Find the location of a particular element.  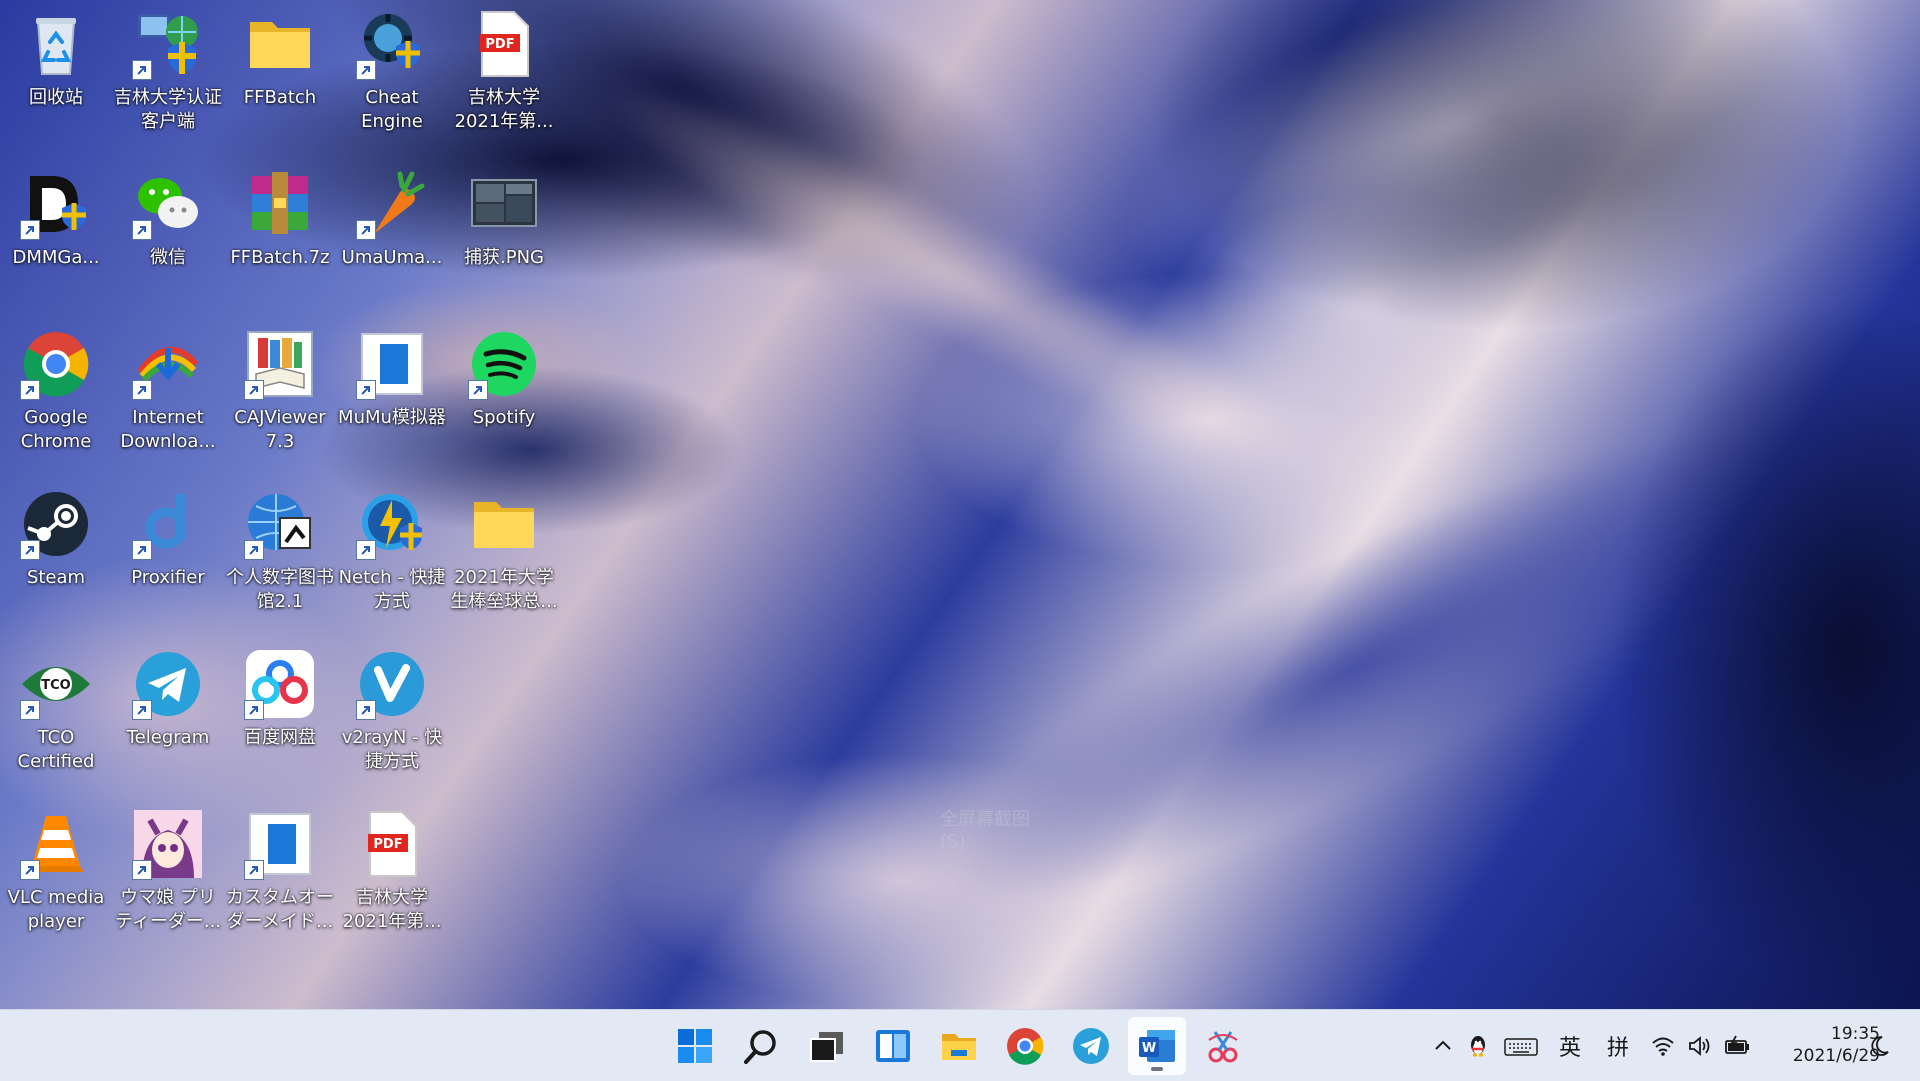

internet-download-manager-icon is located at coordinates (168, 364).